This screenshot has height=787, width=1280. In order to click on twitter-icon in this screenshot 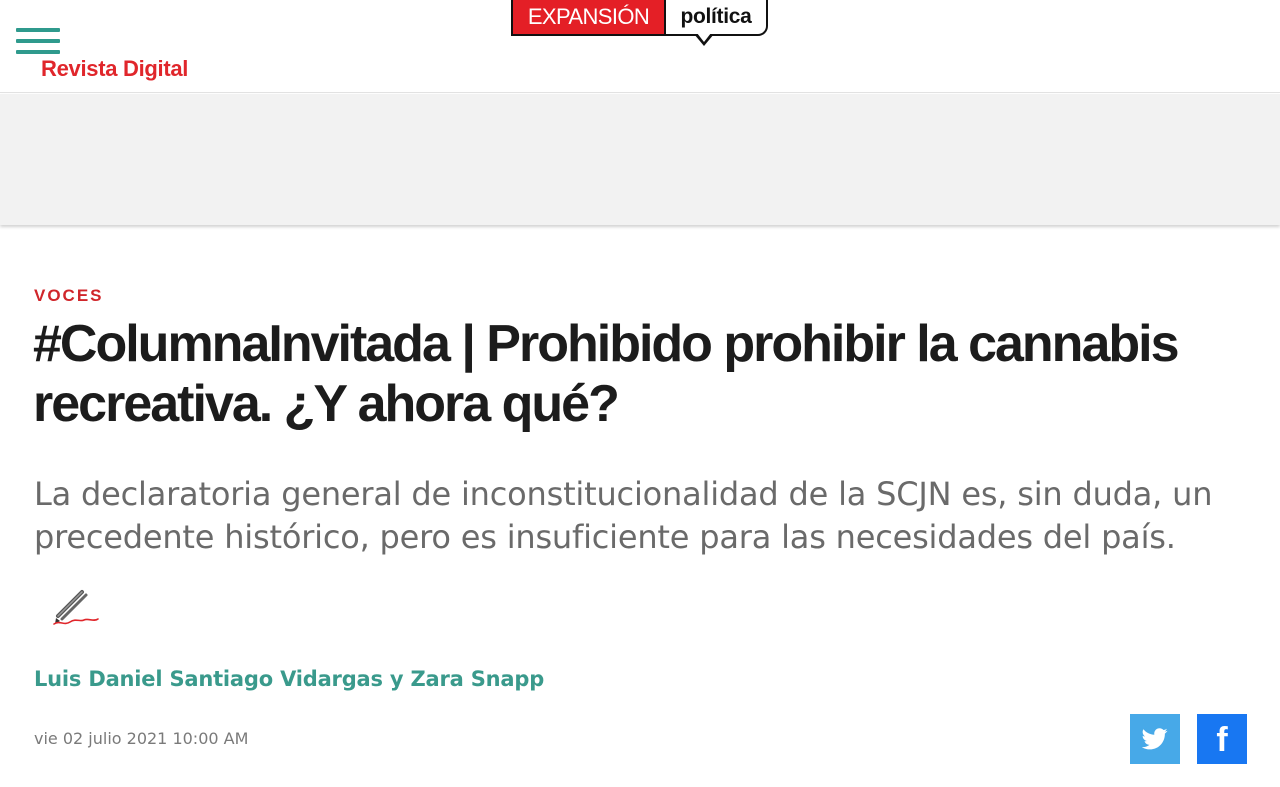, I will do `click(1155, 739)`.